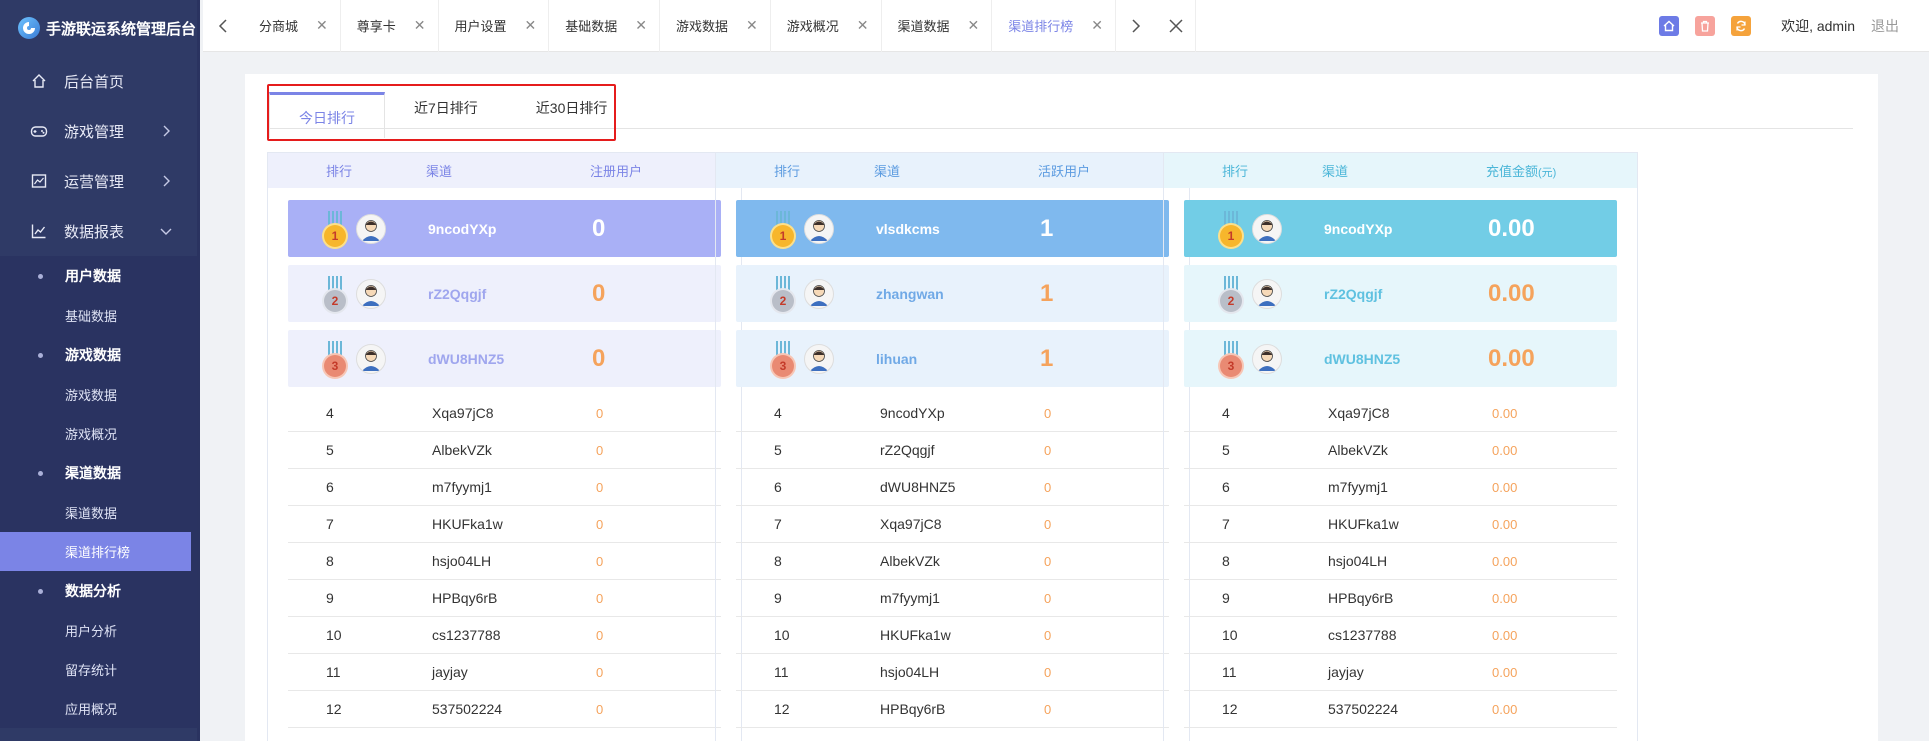  Describe the element at coordinates (1064, 171) in the screenshot. I see `column-header-value-label: 活跃用户` at that location.